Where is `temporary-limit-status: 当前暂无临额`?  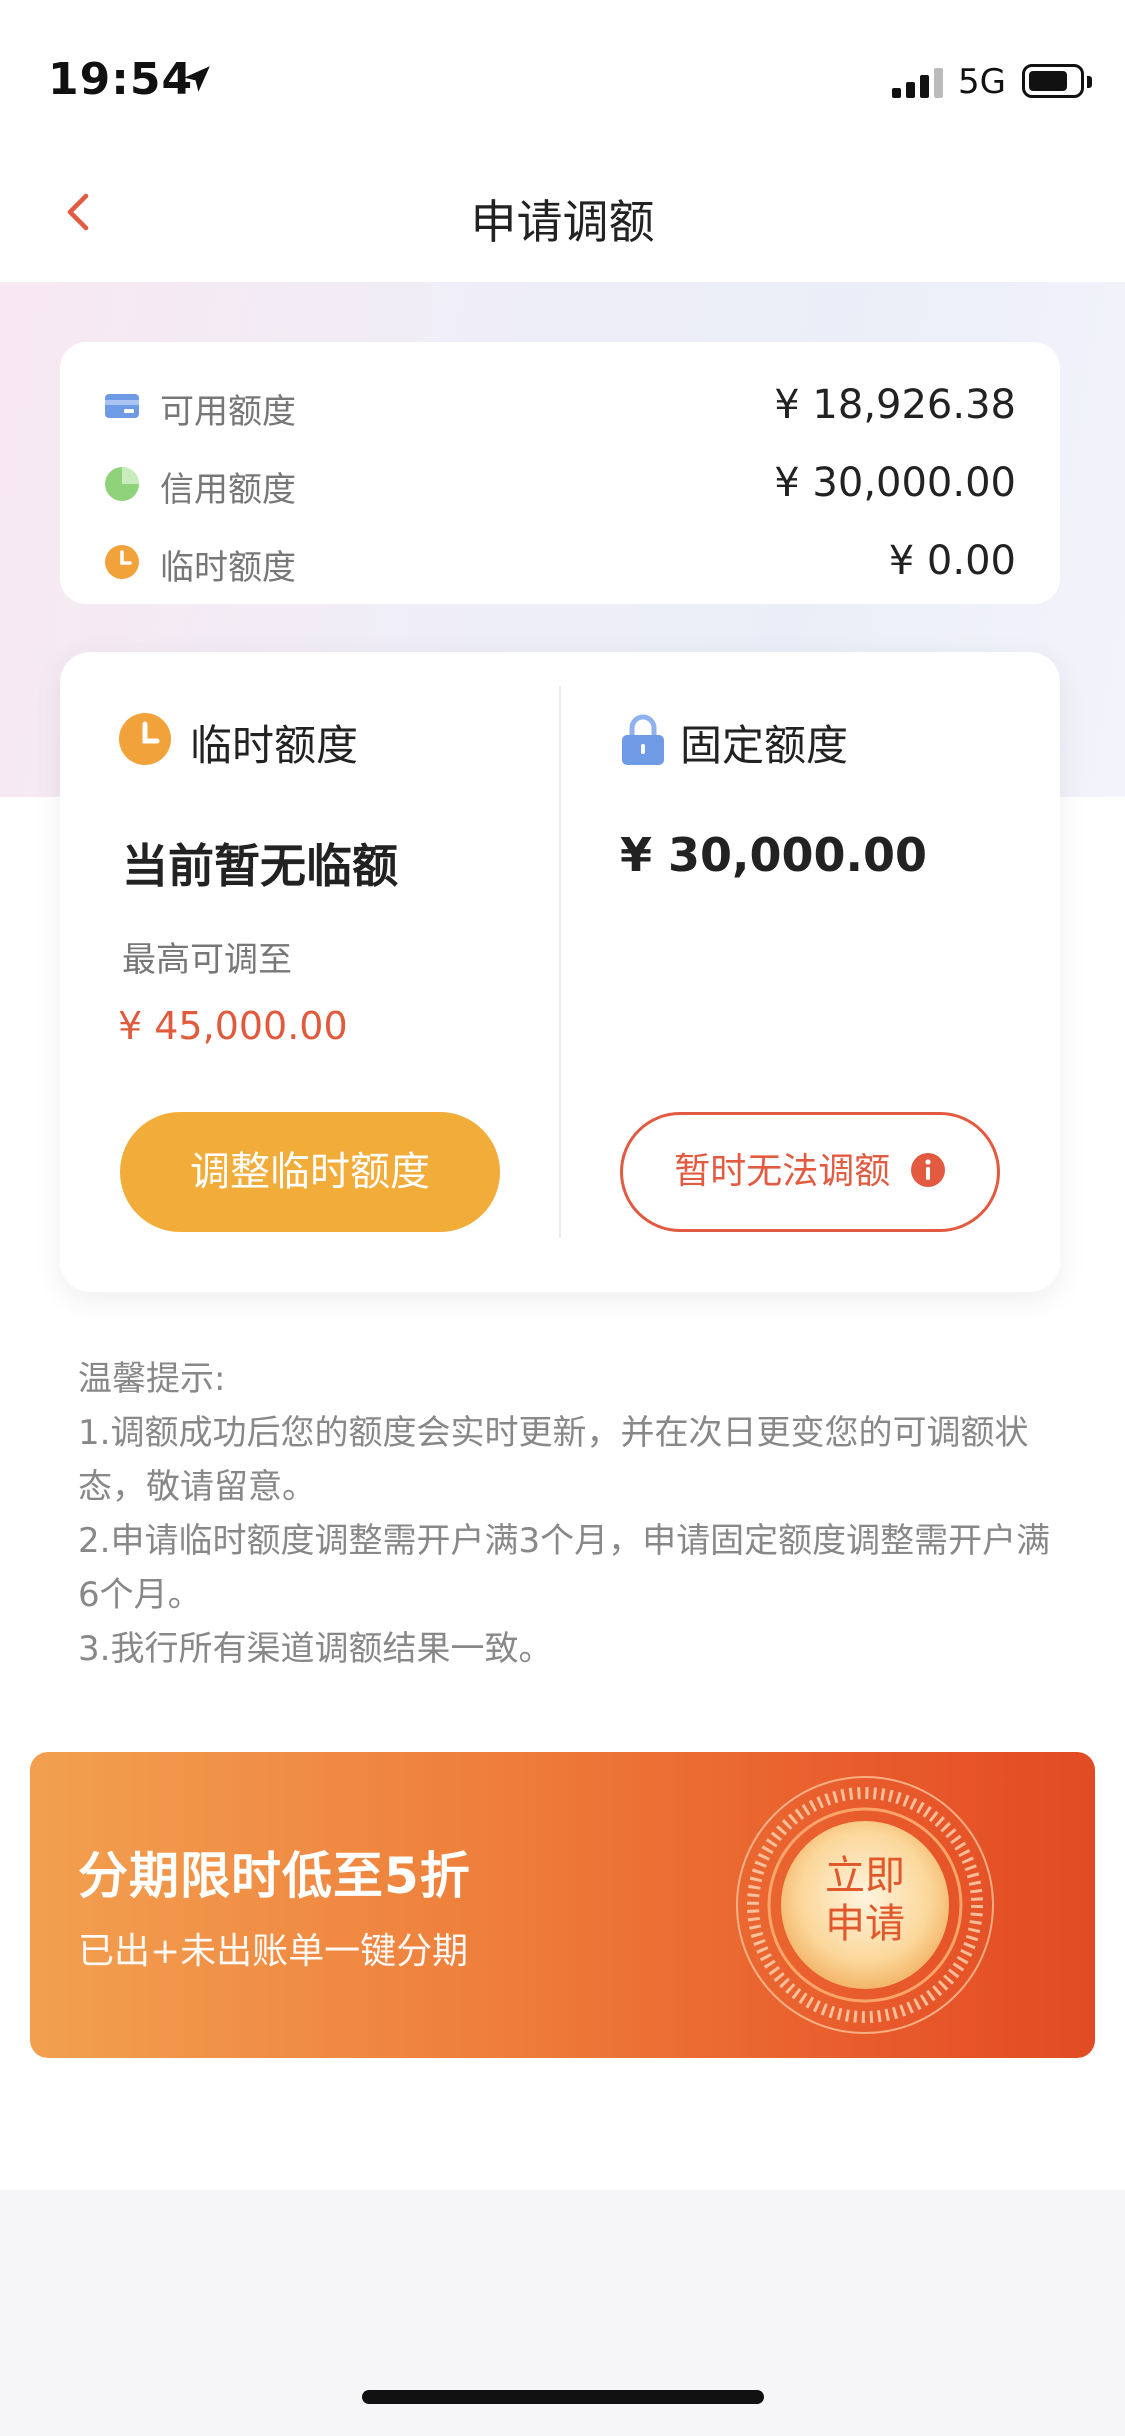
temporary-limit-status: 当前暂无临额 is located at coordinates (260, 866).